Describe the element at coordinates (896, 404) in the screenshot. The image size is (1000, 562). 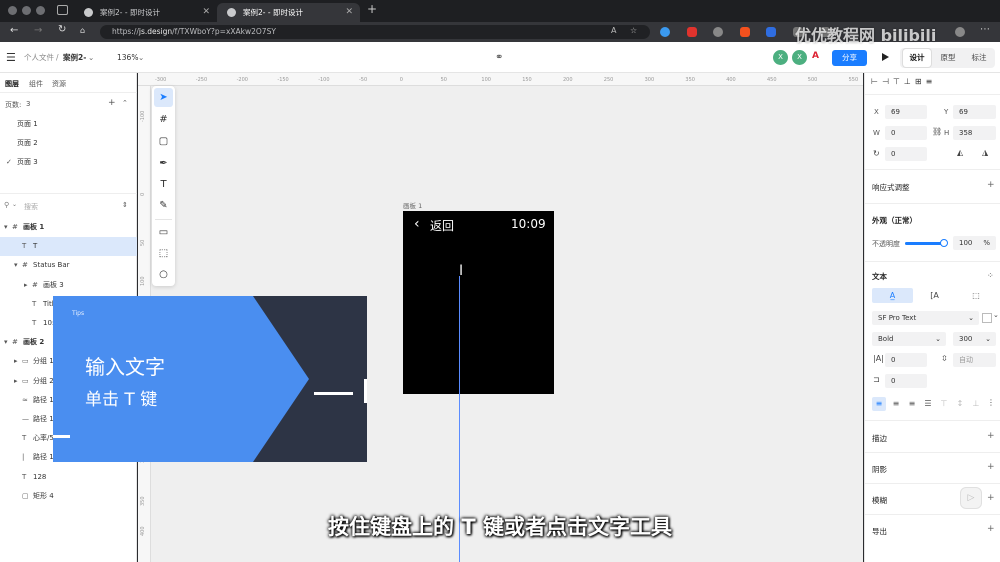
I see `align-center-icon: ≡` at that location.